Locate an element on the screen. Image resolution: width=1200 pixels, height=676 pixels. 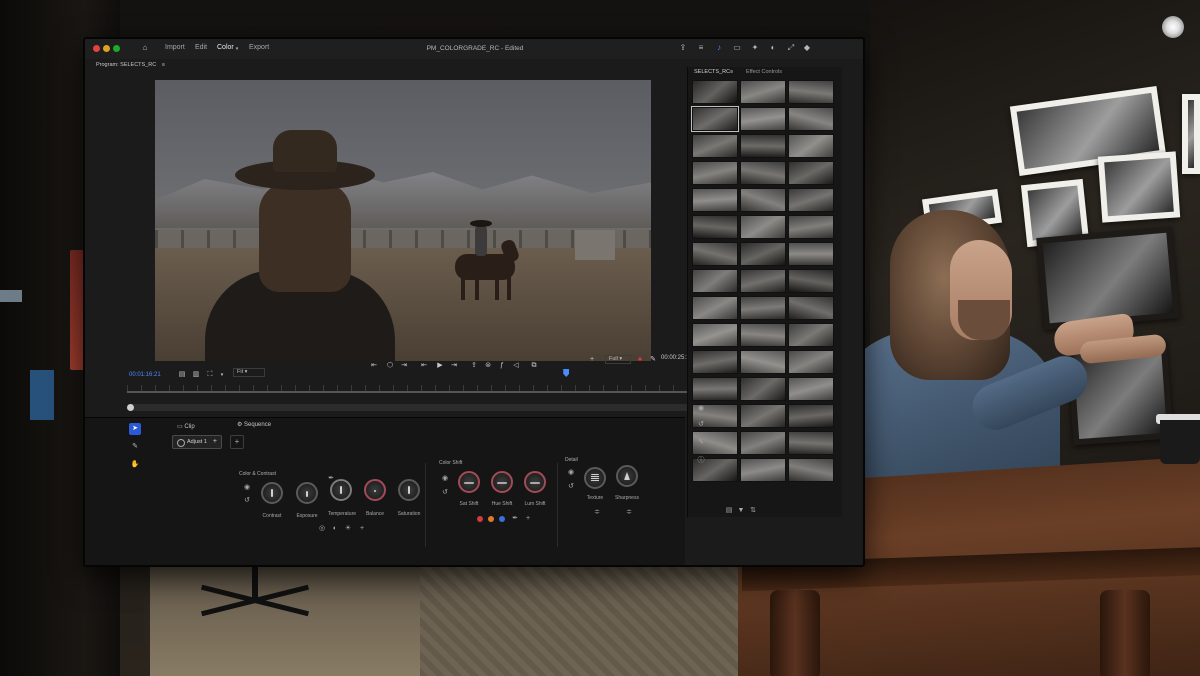
list-view-icon: ▤ is located at coordinates (729, 511).